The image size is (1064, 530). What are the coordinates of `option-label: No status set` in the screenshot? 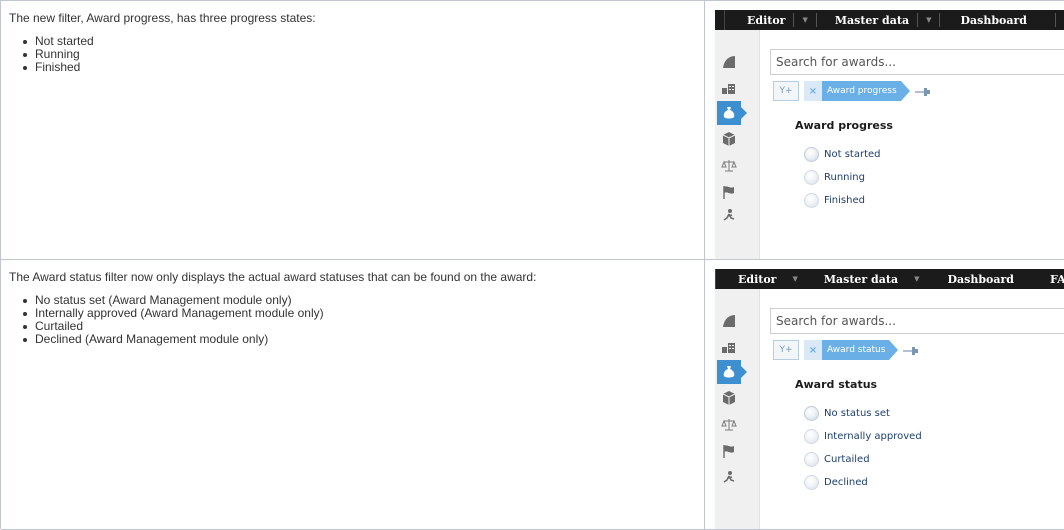 It's located at (857, 413).